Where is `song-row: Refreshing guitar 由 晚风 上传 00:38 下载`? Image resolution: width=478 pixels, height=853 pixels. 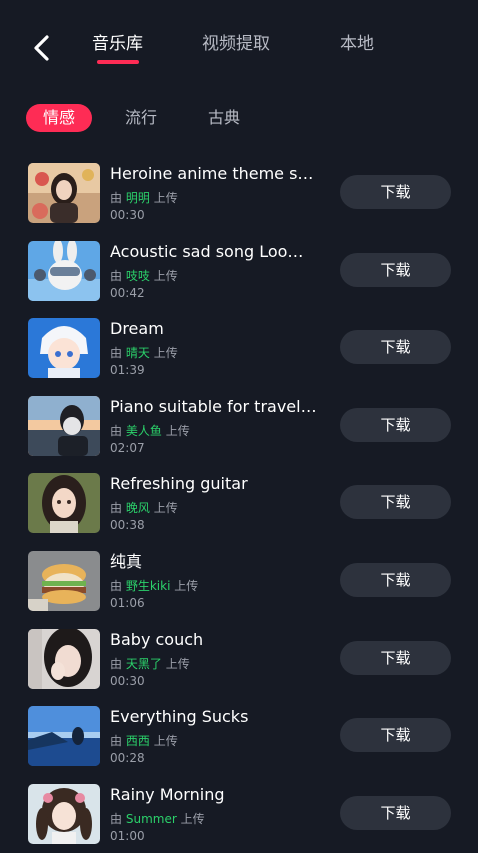 song-row: Refreshing guitar 由 晚风 上传 00:38 下载 is located at coordinates (239, 504).